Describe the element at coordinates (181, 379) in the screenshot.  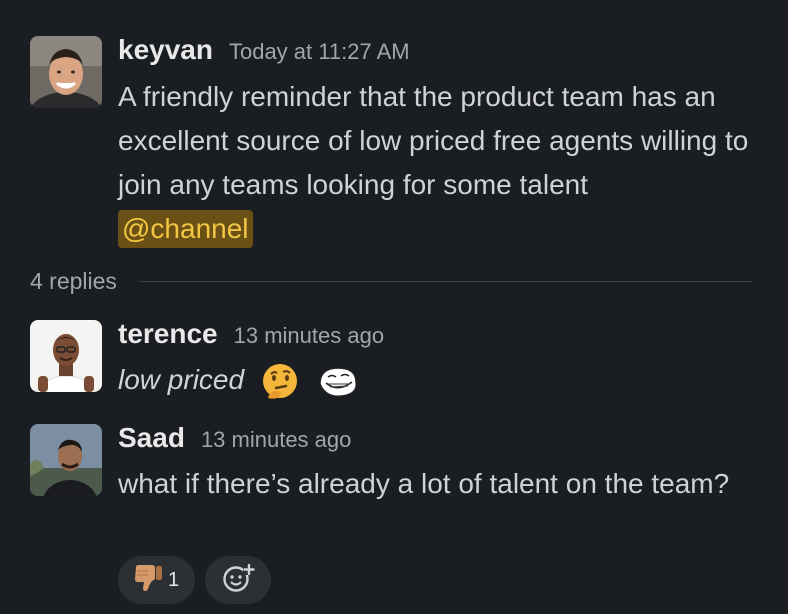
I see `message-text: low priced` at that location.